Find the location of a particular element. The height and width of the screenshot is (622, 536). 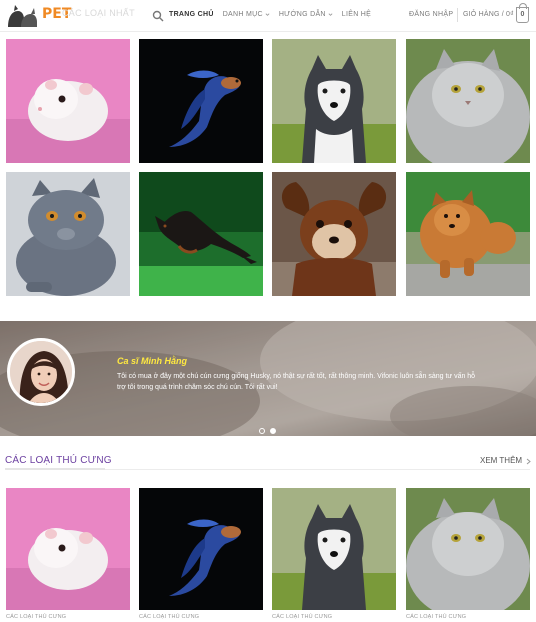

product-card-husky: CÁC LOẠI THÚ CƯNG is located at coordinates (334, 554).